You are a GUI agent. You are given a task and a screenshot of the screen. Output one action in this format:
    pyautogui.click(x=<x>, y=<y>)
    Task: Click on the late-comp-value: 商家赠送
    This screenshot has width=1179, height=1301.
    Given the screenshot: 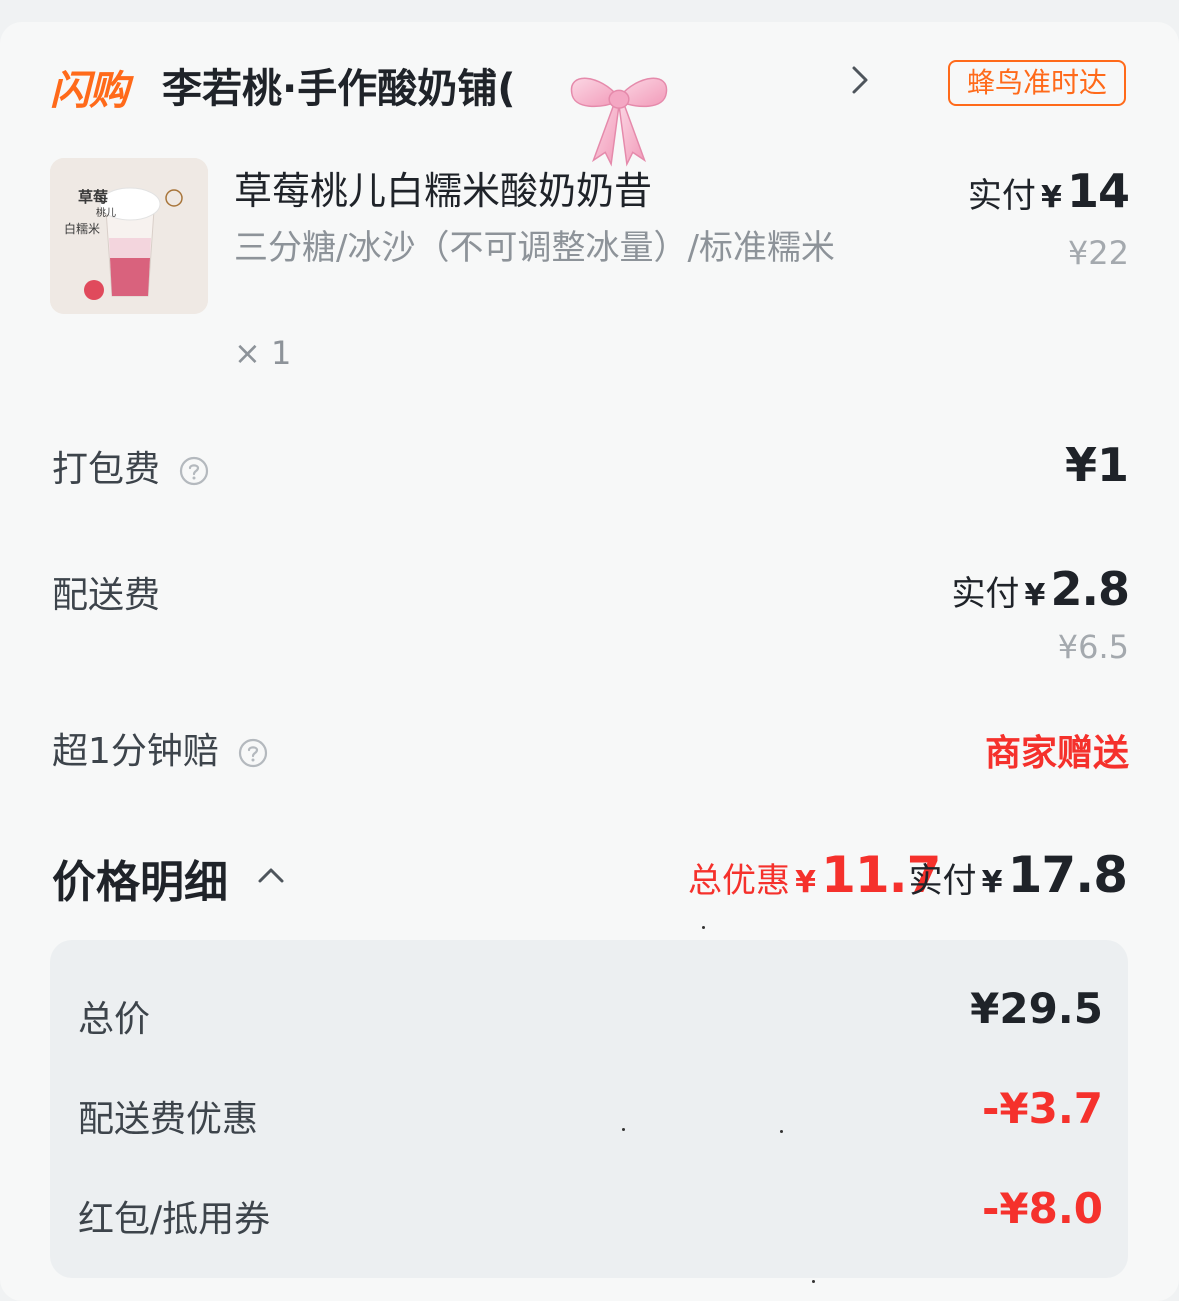 What is the action you would take?
    pyautogui.click(x=1056, y=753)
    